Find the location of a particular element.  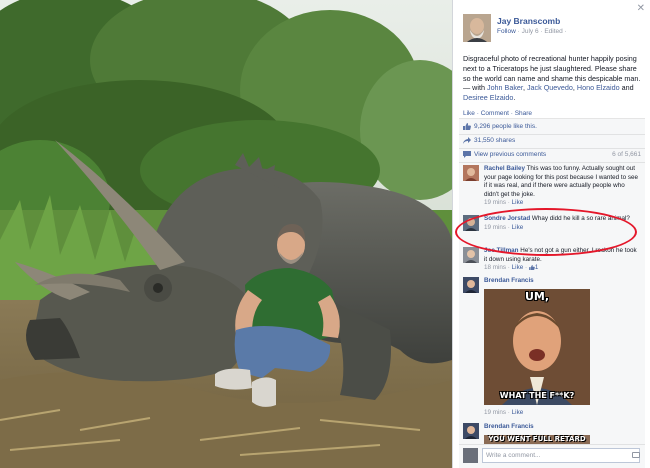

comment-author: Joe Tillman is located at coordinates (501, 250).